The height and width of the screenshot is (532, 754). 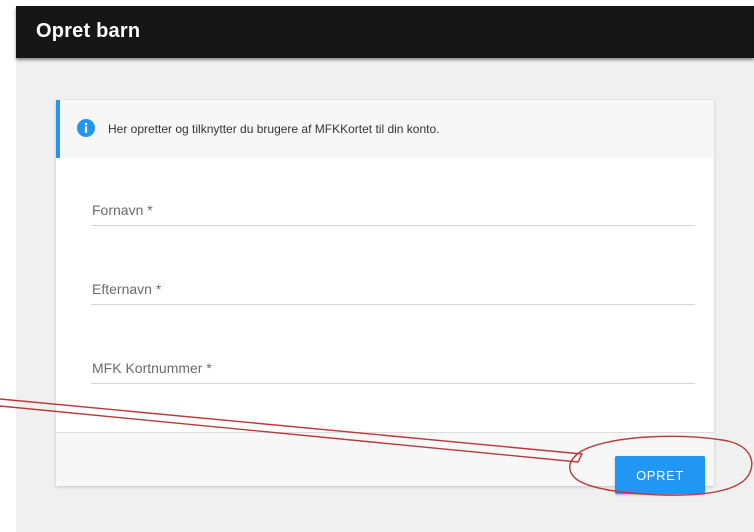 I want to click on page-title: Opret barn, so click(x=88, y=31).